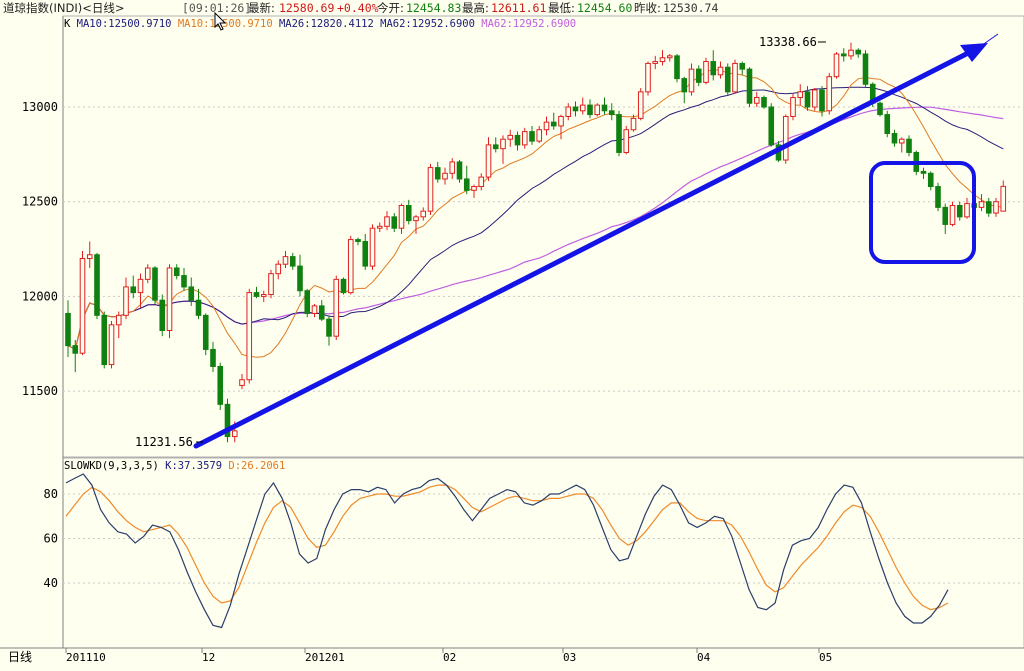  I want to click on kd-legend-d: D:26.2061, so click(257, 466).